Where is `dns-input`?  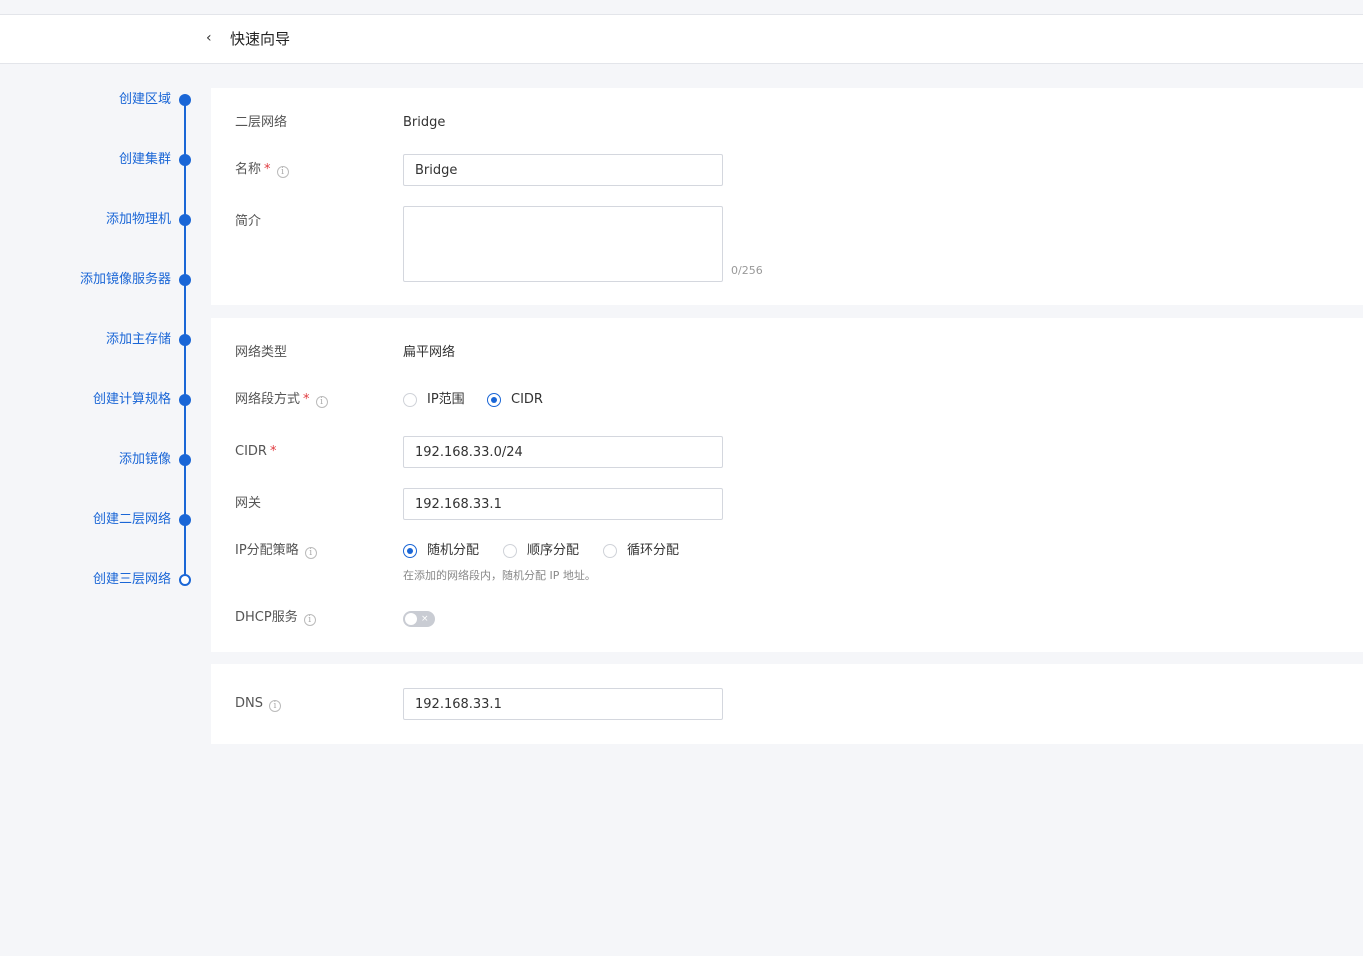
dns-input is located at coordinates (563, 704).